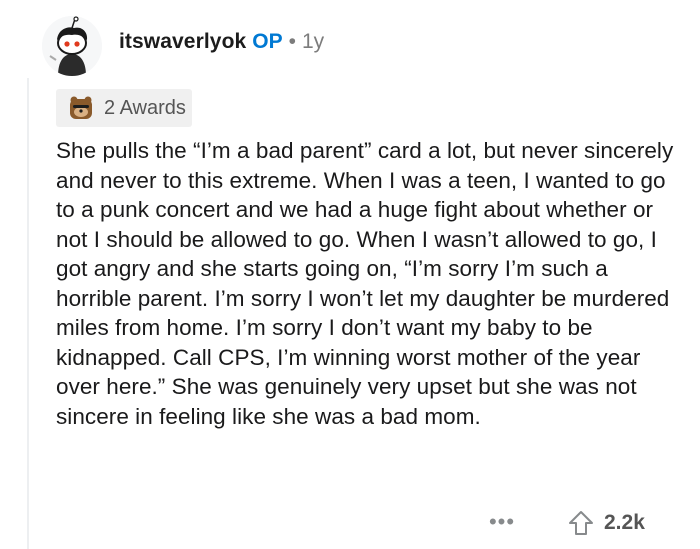  I want to click on user-avatar, so click(72, 46).